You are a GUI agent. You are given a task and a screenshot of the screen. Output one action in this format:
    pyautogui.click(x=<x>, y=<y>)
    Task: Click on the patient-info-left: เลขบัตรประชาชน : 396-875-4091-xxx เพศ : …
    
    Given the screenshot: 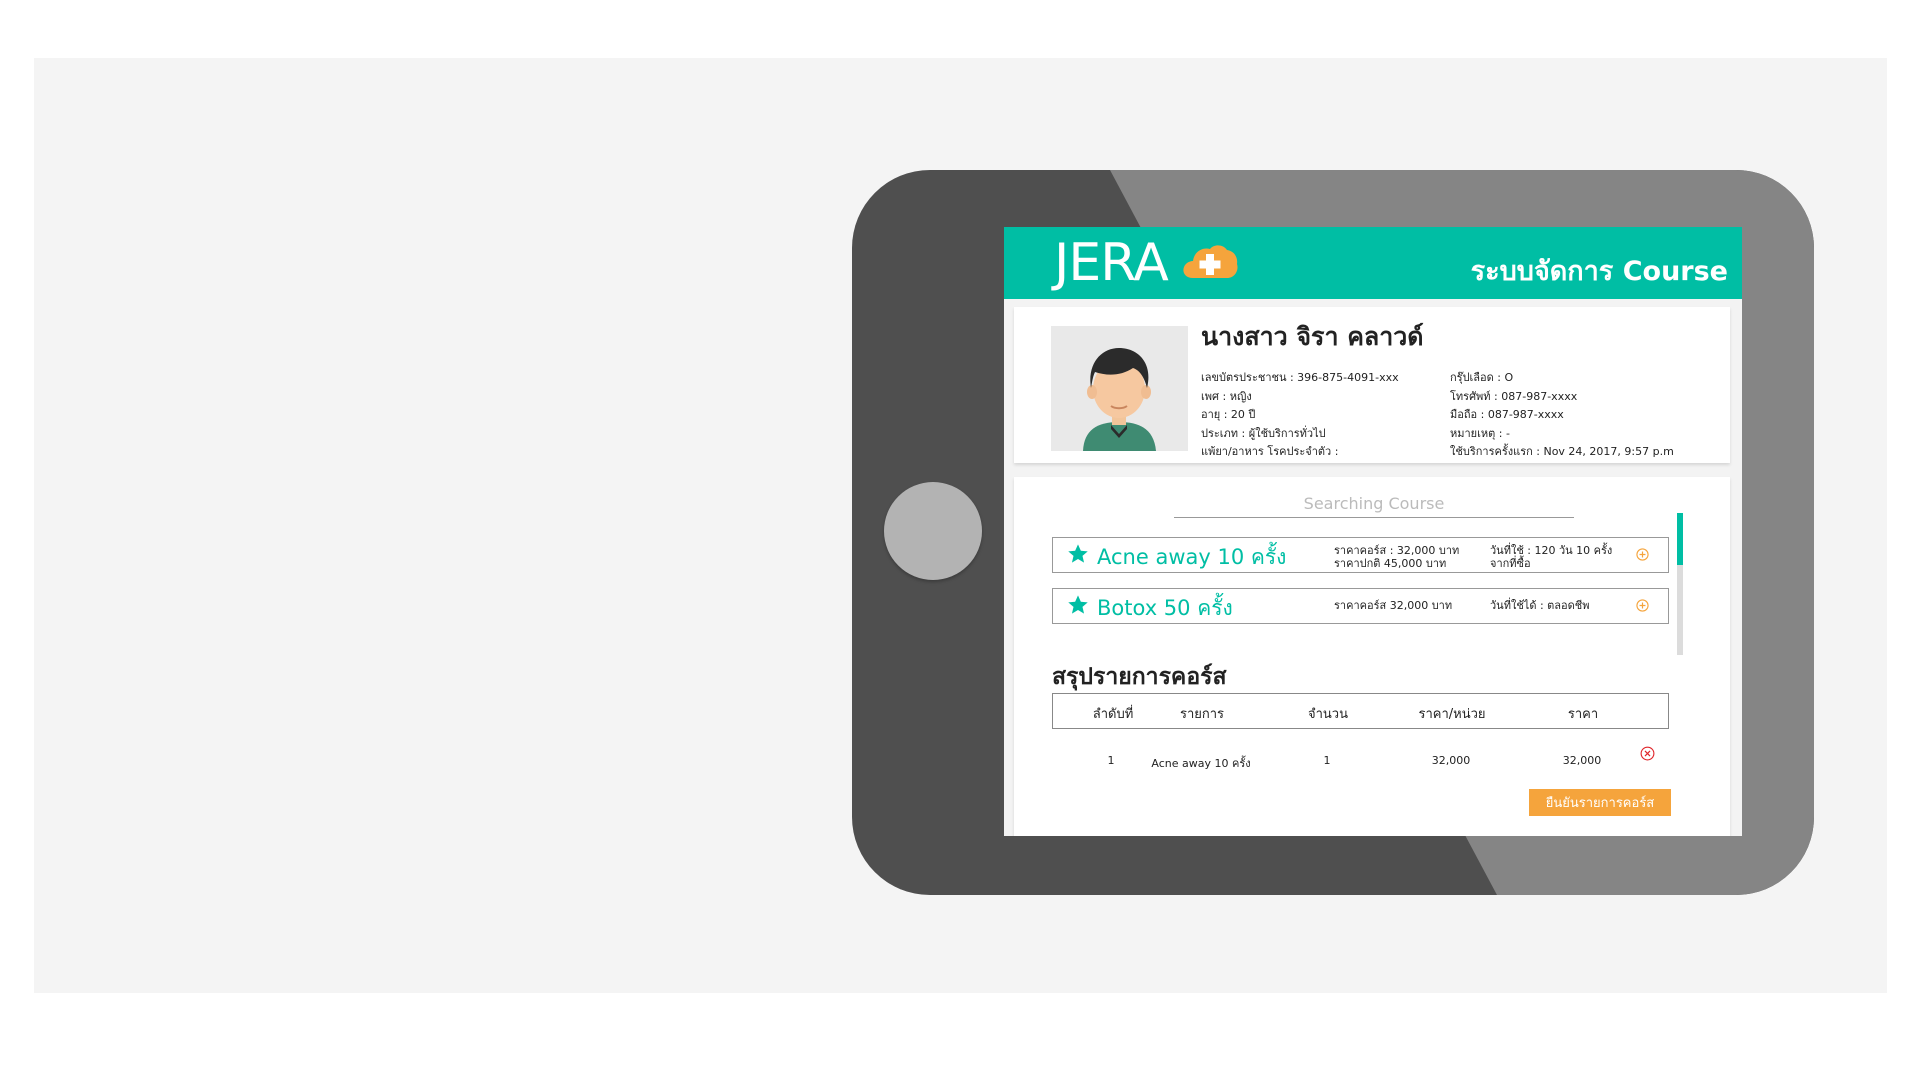 What is the action you would take?
    pyautogui.click(x=1300, y=415)
    